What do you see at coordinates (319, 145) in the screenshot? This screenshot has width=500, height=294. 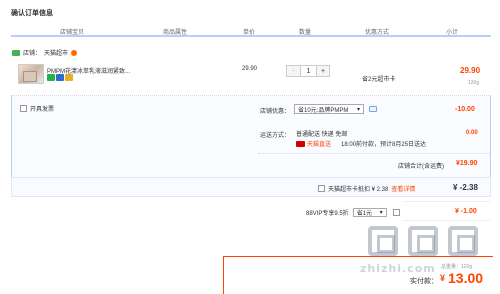 I see `carrier-name: 天猫直送` at bounding box center [319, 145].